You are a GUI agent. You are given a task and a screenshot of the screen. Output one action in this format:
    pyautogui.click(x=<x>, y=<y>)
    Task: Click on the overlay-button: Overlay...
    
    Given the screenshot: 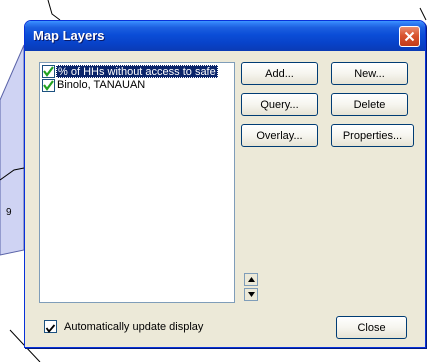 What is the action you would take?
    pyautogui.click(x=279, y=135)
    